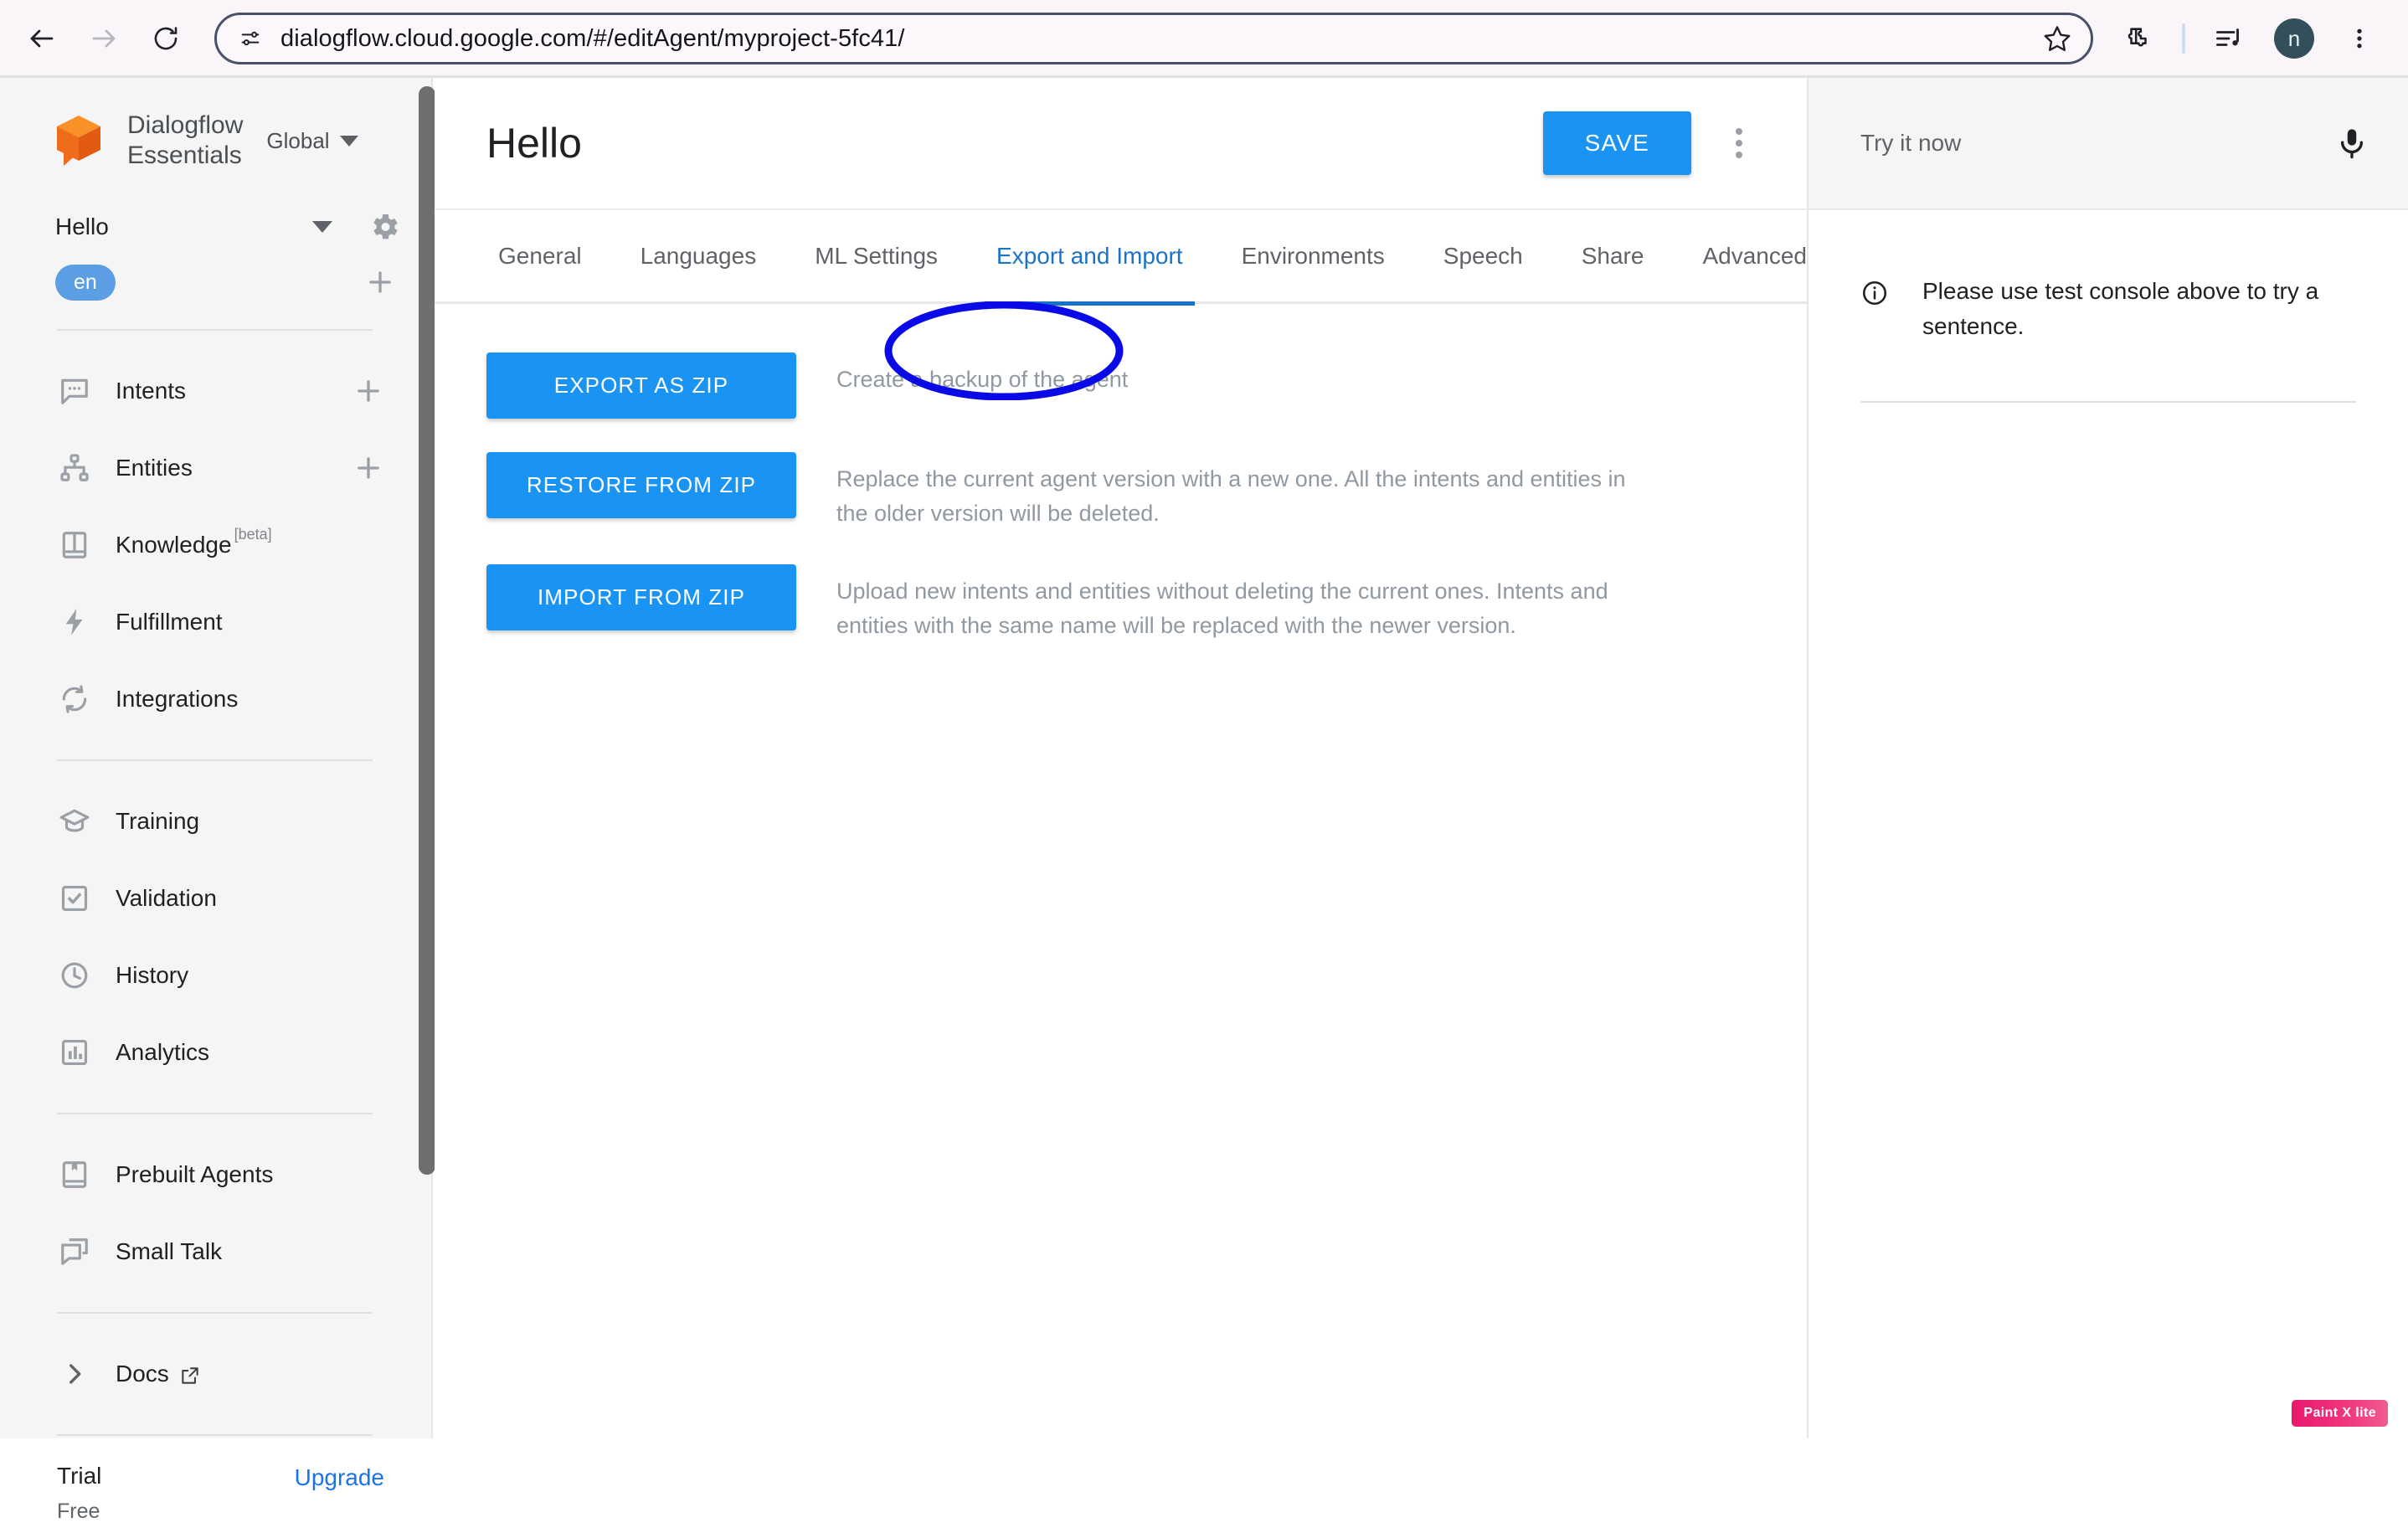 Image resolution: width=2408 pixels, height=1528 pixels. Describe the element at coordinates (641, 485) in the screenshot. I see `restore-from-zip-button: RESTORE FROM ZIP` at that location.